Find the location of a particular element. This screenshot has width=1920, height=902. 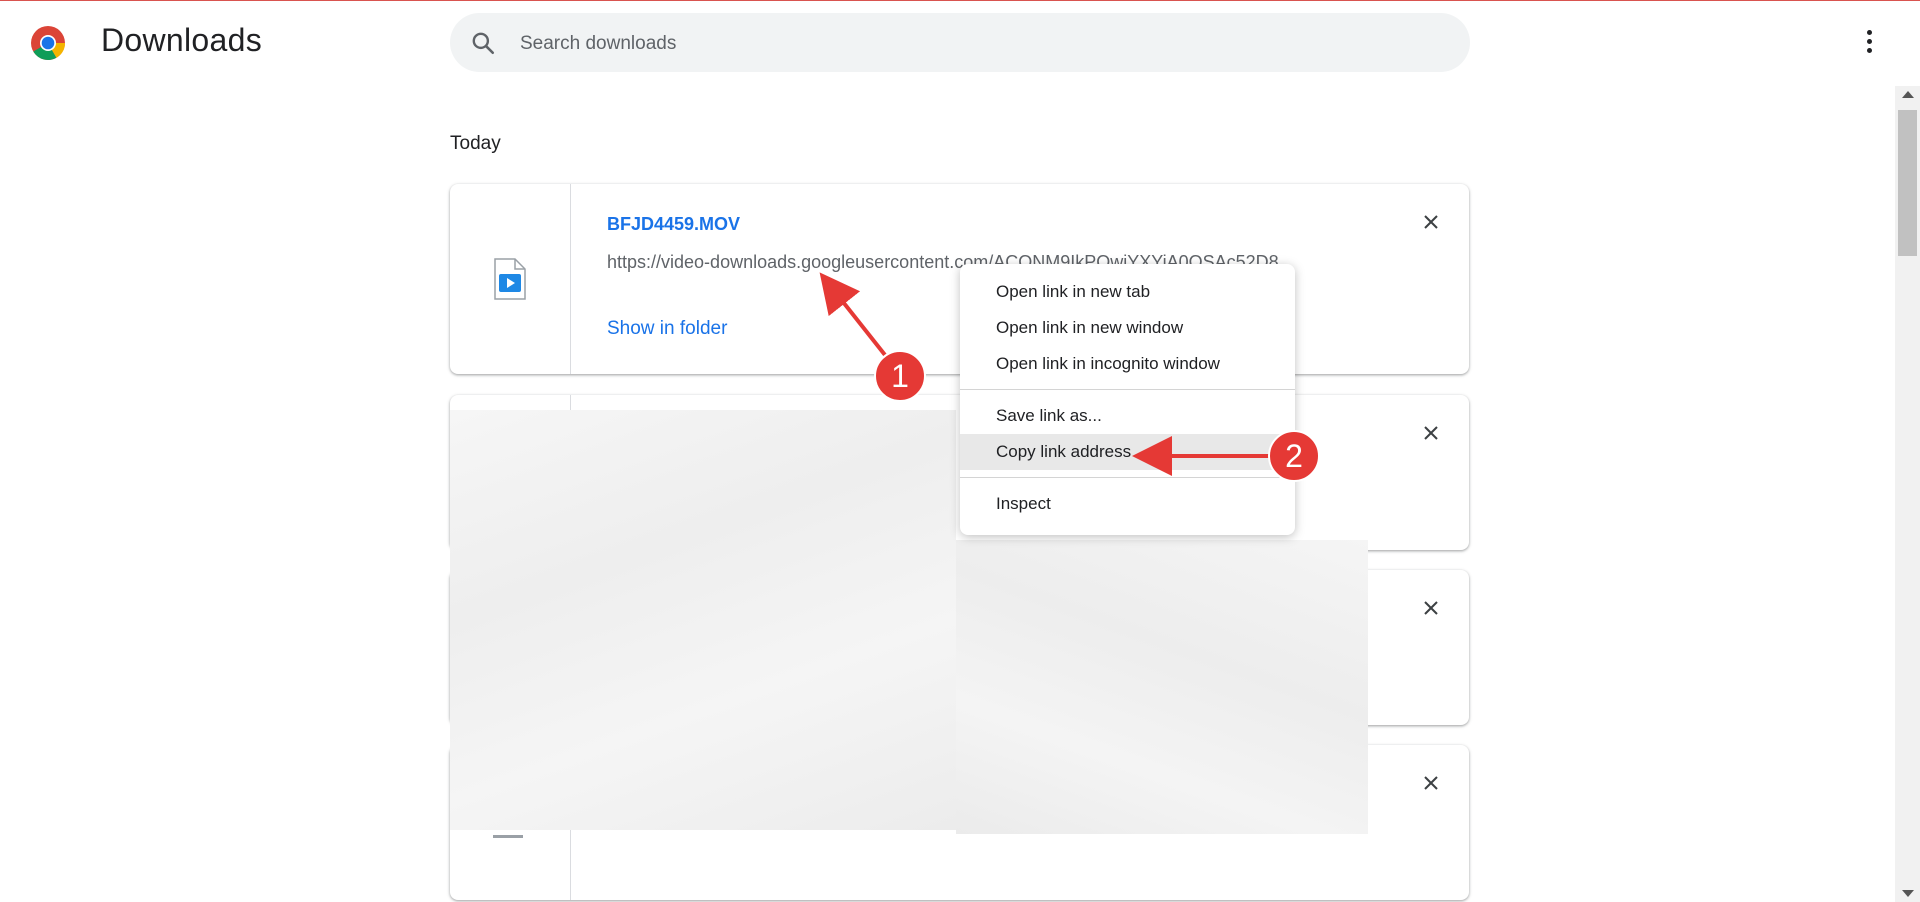

page-title: Downloads is located at coordinates (182, 40).